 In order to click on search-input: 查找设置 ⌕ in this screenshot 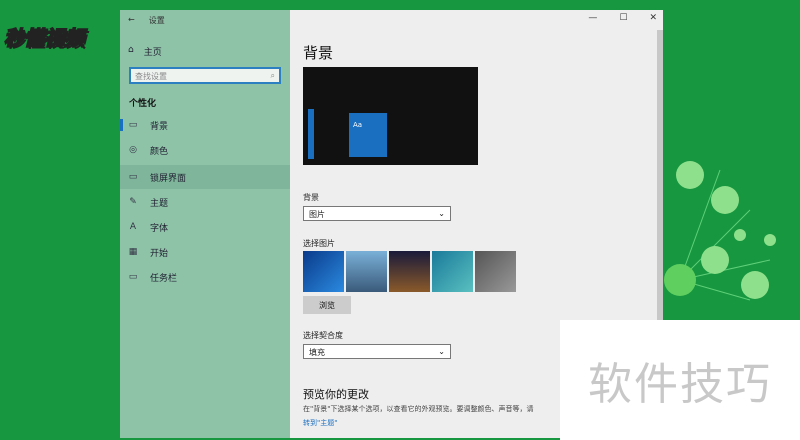, I will do `click(205, 75)`.